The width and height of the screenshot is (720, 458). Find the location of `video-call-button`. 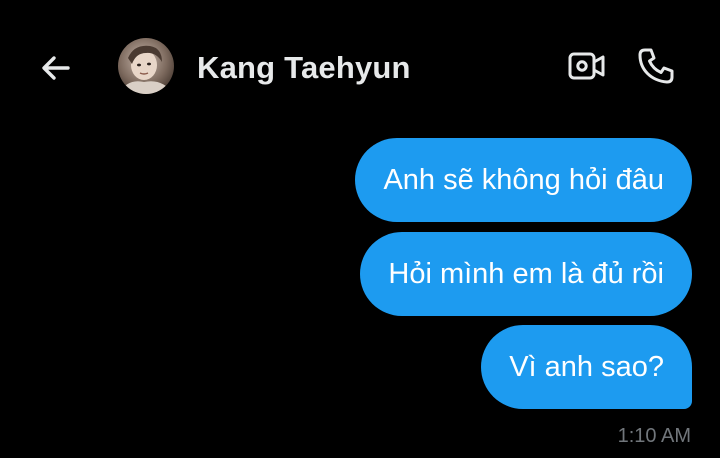

video-call-button is located at coordinates (587, 66).